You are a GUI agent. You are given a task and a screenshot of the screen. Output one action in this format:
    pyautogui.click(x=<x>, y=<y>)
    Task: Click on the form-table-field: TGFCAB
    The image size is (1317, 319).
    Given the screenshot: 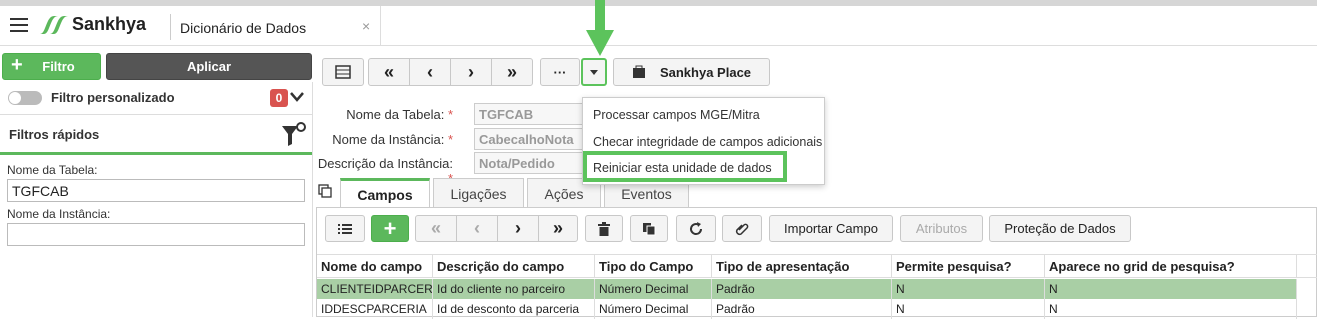 What is the action you would take?
    pyautogui.click(x=529, y=114)
    